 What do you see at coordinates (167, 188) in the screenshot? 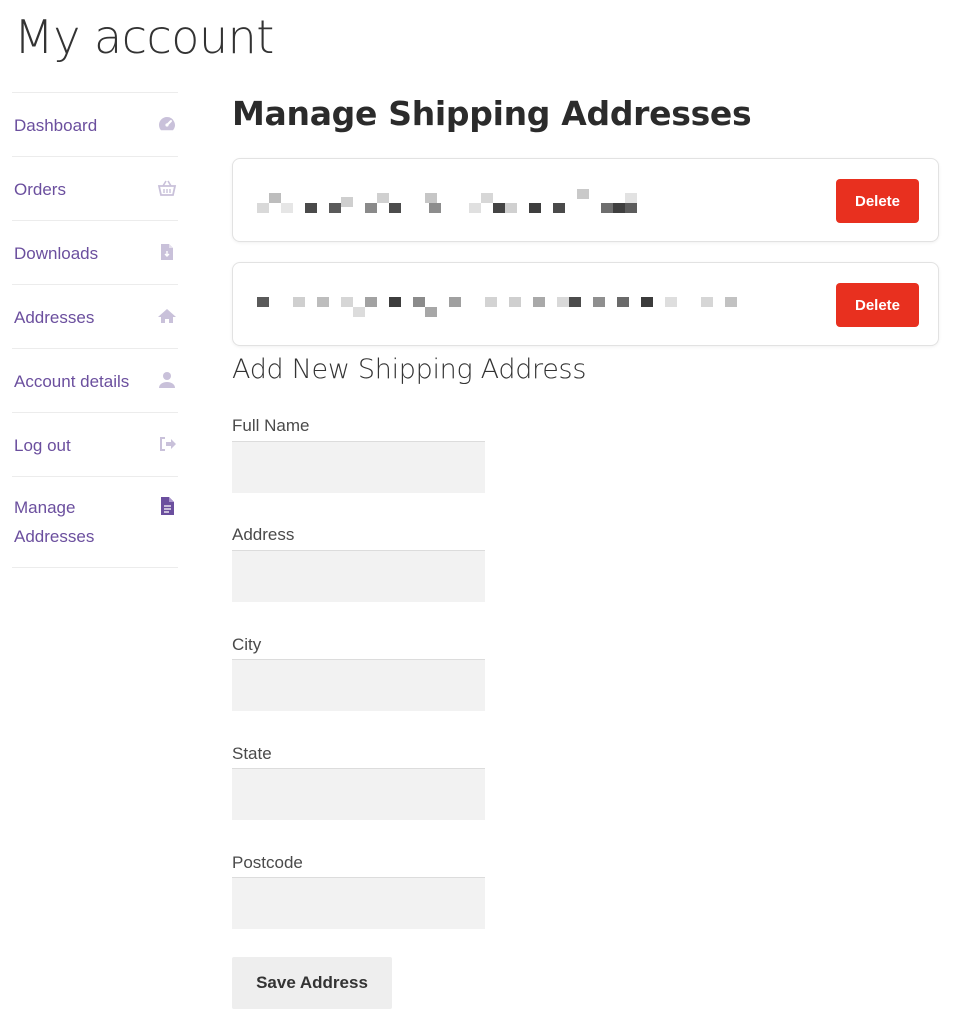
I see `basket-icon` at bounding box center [167, 188].